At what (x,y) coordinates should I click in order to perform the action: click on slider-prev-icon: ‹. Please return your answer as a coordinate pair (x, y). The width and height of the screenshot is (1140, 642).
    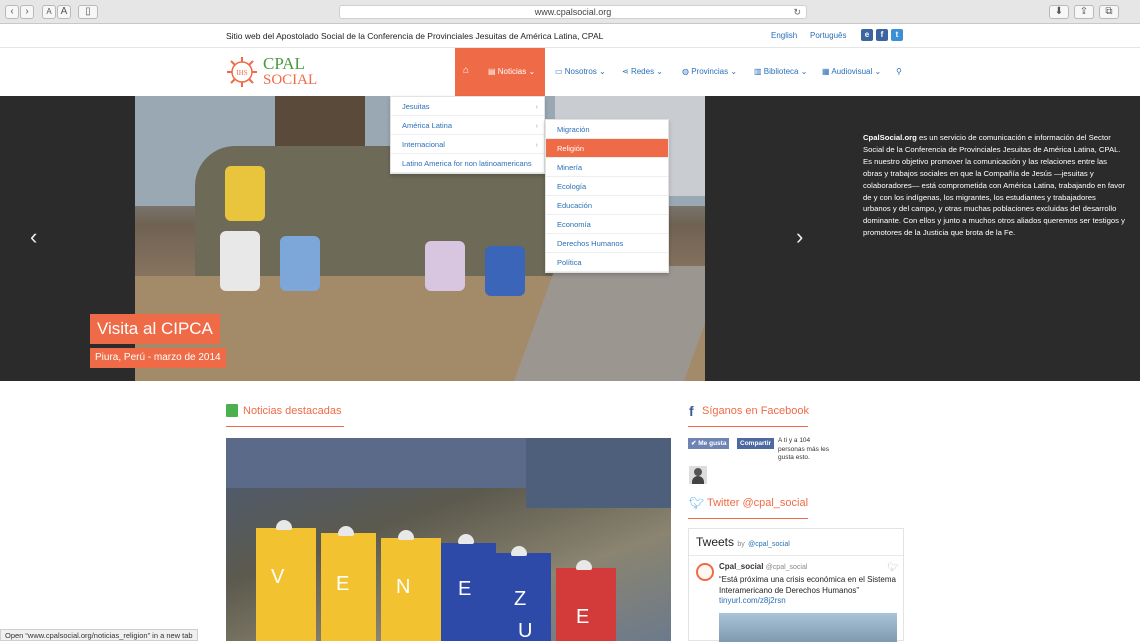
    Looking at the image, I should click on (33, 237).